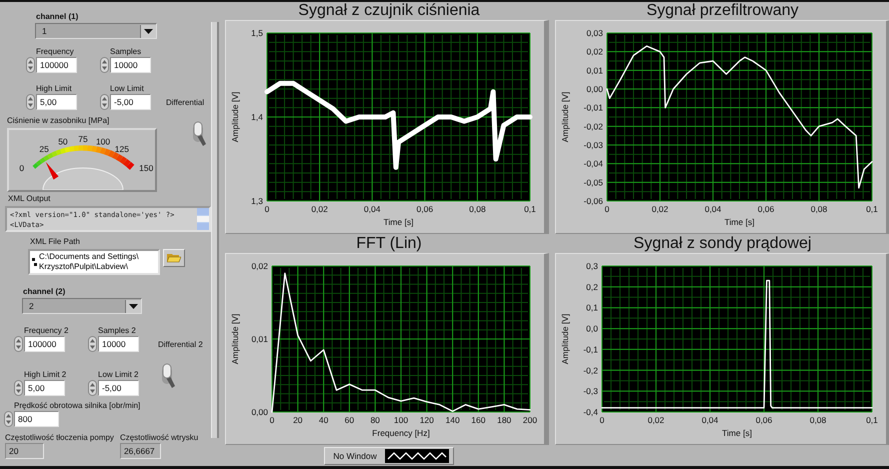 The image size is (889, 469). Describe the element at coordinates (54, 89) in the screenshot. I see `control-label: High Limit` at that location.